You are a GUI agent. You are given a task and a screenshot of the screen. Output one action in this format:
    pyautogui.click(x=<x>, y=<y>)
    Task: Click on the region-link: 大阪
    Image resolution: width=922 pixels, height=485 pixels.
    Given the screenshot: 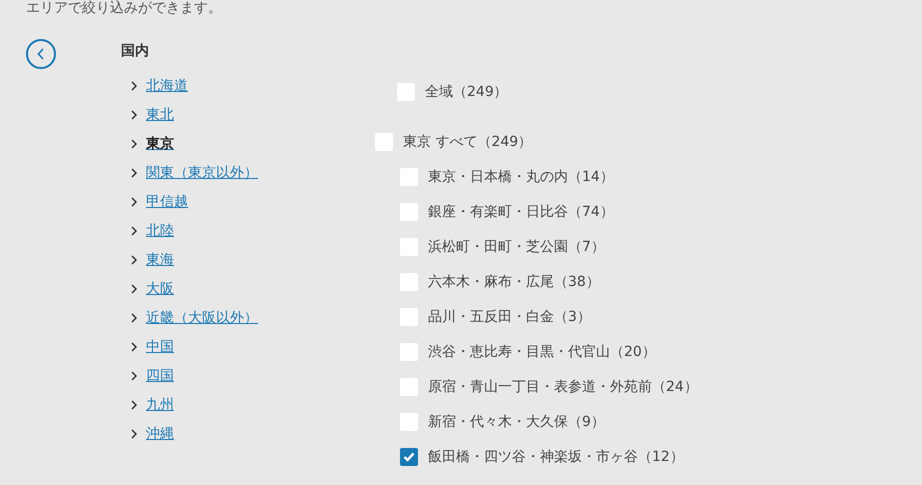 What is the action you would take?
    pyautogui.click(x=160, y=289)
    